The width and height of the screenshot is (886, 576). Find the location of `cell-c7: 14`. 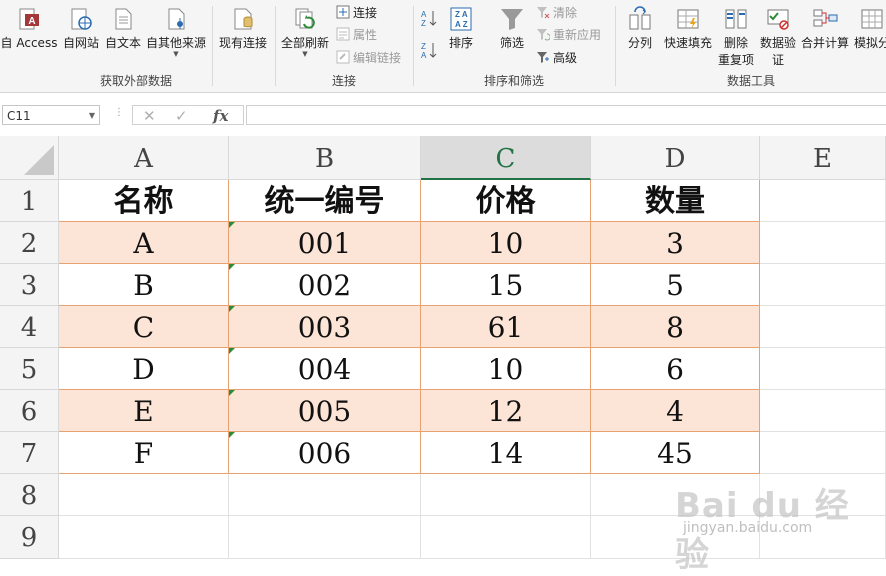

cell-c7: 14 is located at coordinates (506, 453).